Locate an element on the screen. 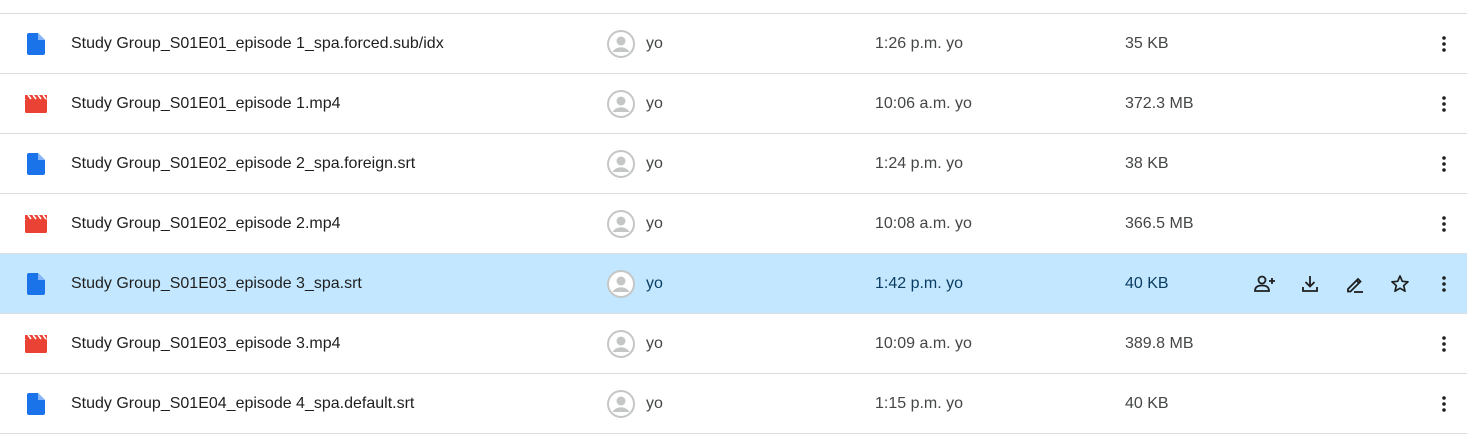  star-icon is located at coordinates (1400, 284).